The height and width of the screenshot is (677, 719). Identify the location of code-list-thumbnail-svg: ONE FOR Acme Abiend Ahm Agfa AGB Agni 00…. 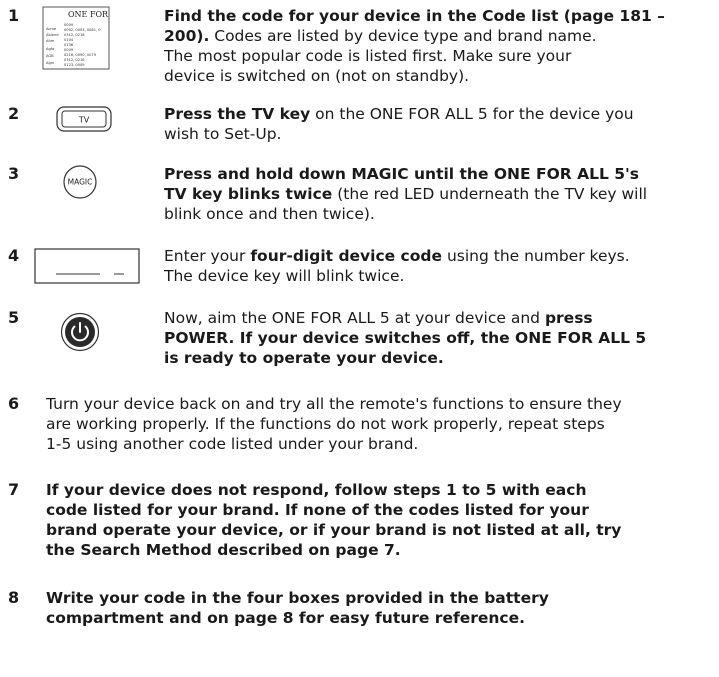
(76, 38).